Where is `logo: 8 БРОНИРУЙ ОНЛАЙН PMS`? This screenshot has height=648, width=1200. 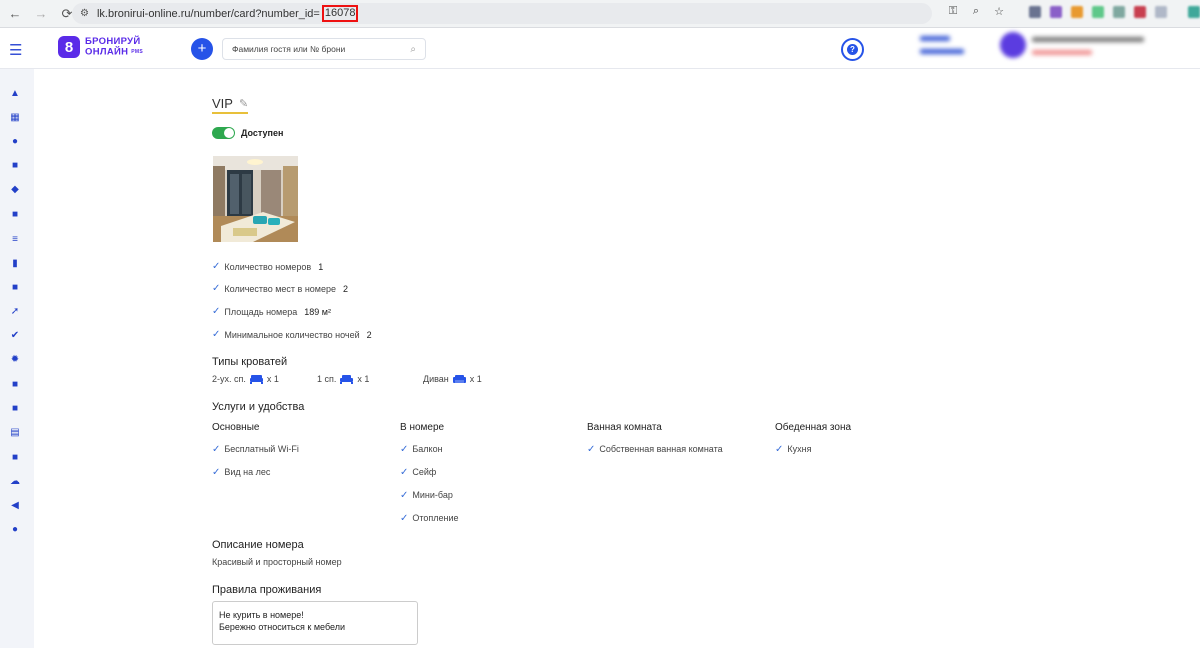 logo: 8 БРОНИРУЙ ОНЛАЙН PMS is located at coordinates (100, 47).